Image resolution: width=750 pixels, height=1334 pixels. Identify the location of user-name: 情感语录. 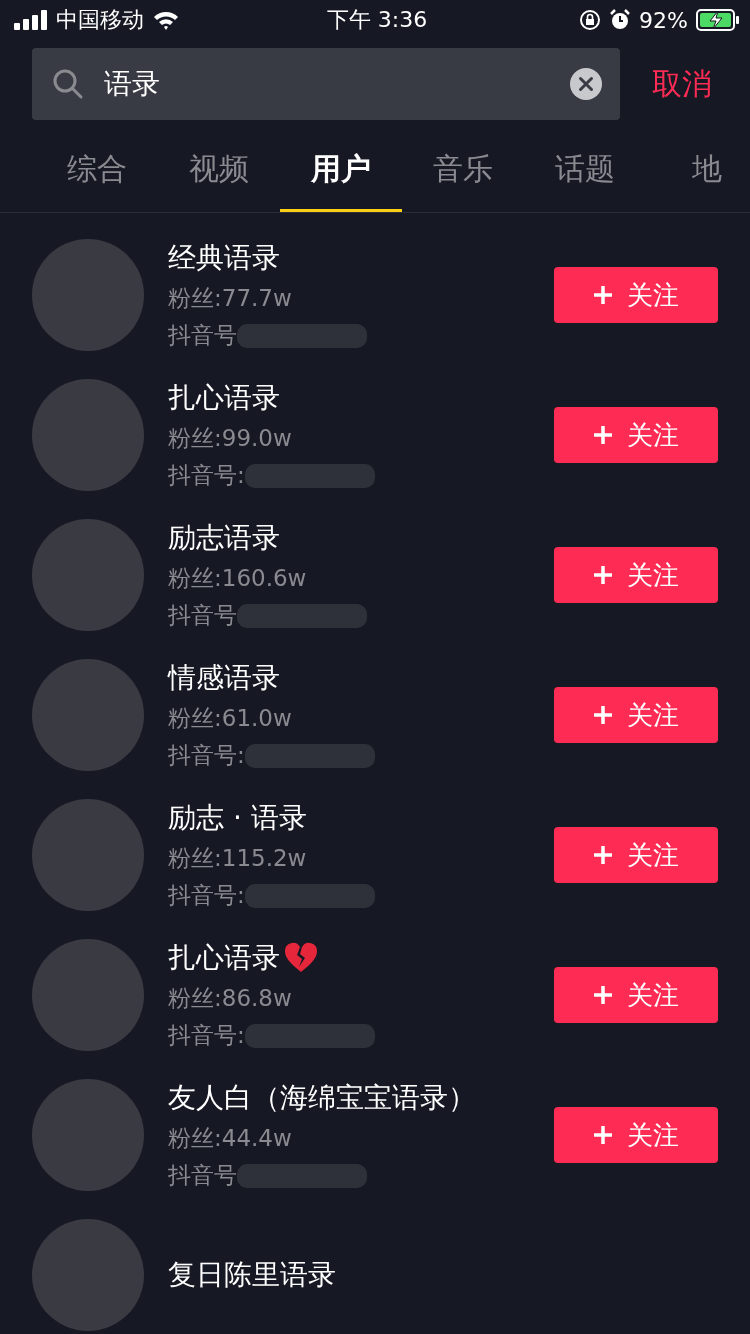
(224, 678).